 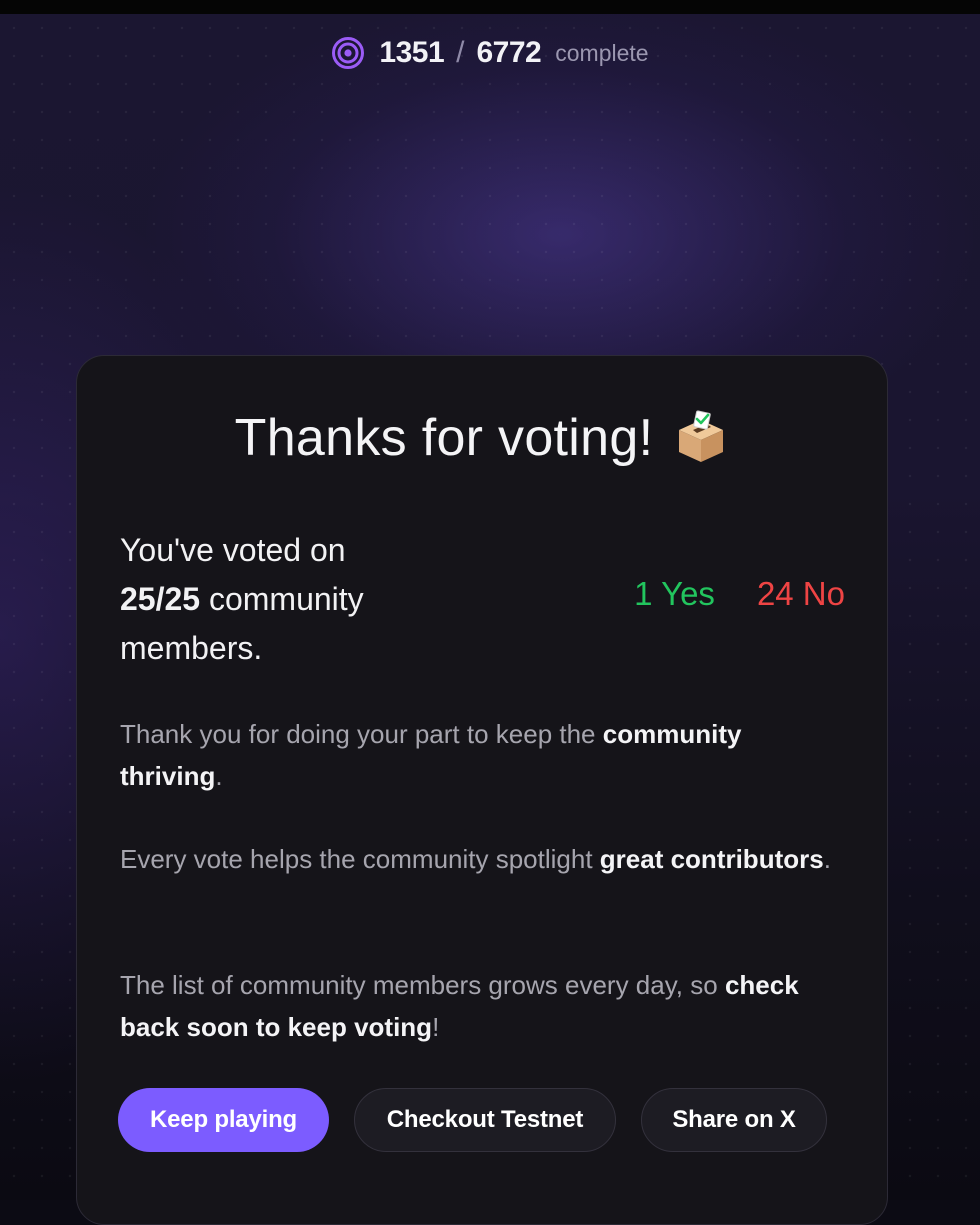 What do you see at coordinates (160, 599) in the screenshot?
I see `vote-count: 25/25` at bounding box center [160, 599].